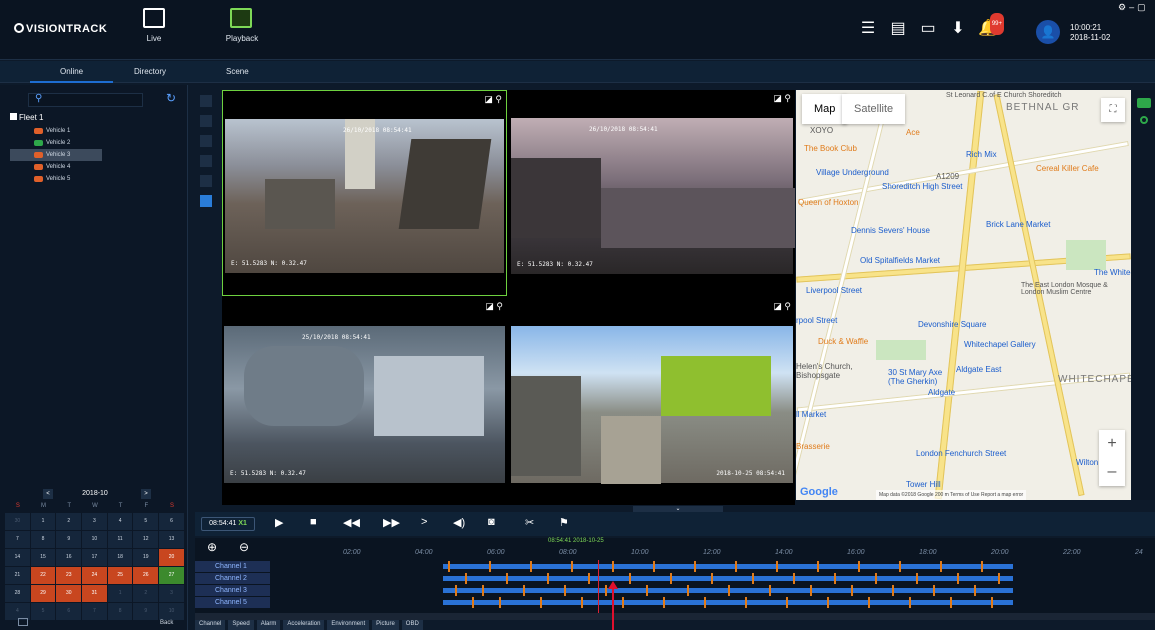 The image size is (1155, 630). Describe the element at coordinates (652, 401) in the screenshot. I see `video-tile: ◪ ⚲ 2018-10-25 08:54:41` at that location.